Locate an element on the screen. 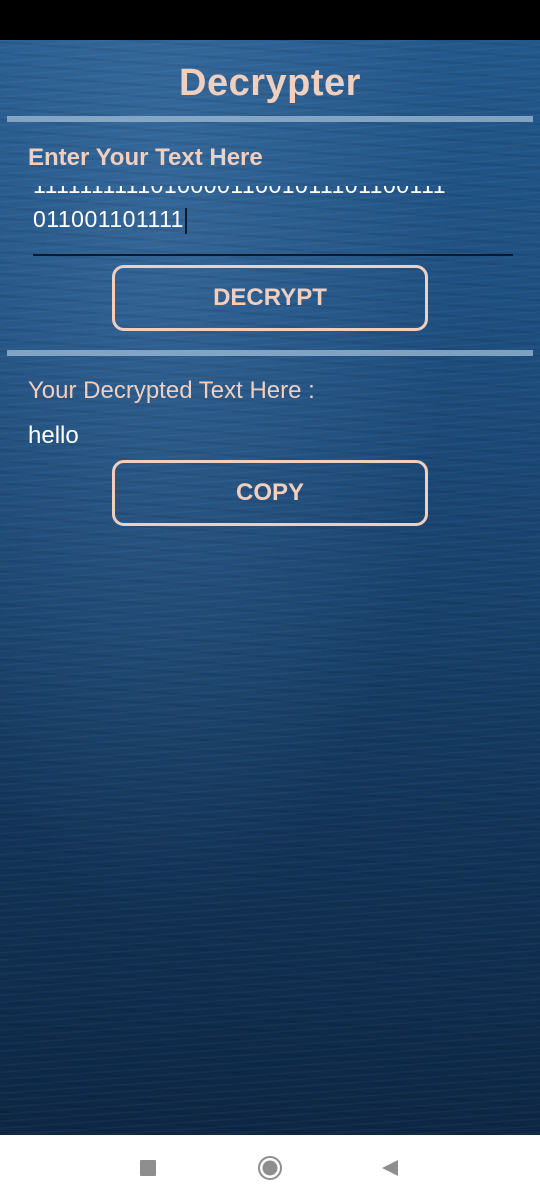  home-button is located at coordinates (270, 1167).